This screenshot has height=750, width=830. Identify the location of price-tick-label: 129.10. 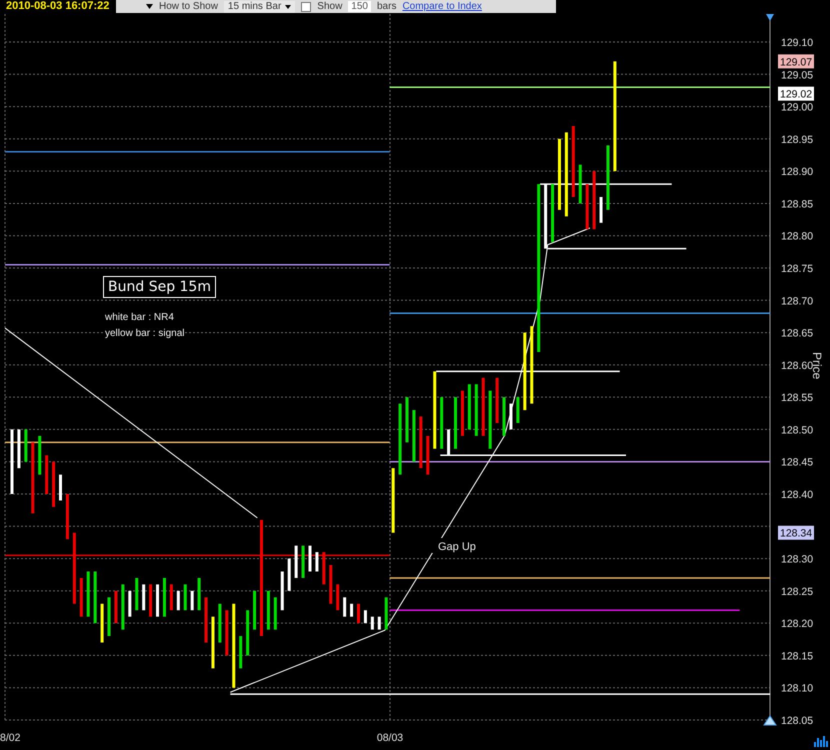
(797, 43).